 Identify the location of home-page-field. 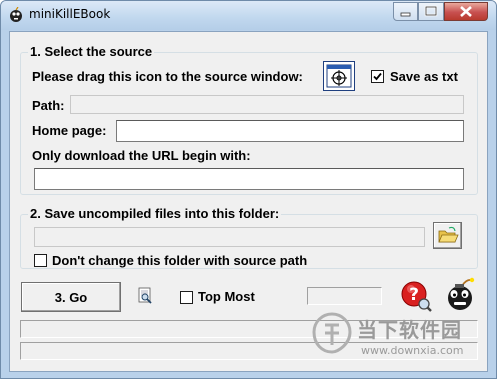
(290, 131).